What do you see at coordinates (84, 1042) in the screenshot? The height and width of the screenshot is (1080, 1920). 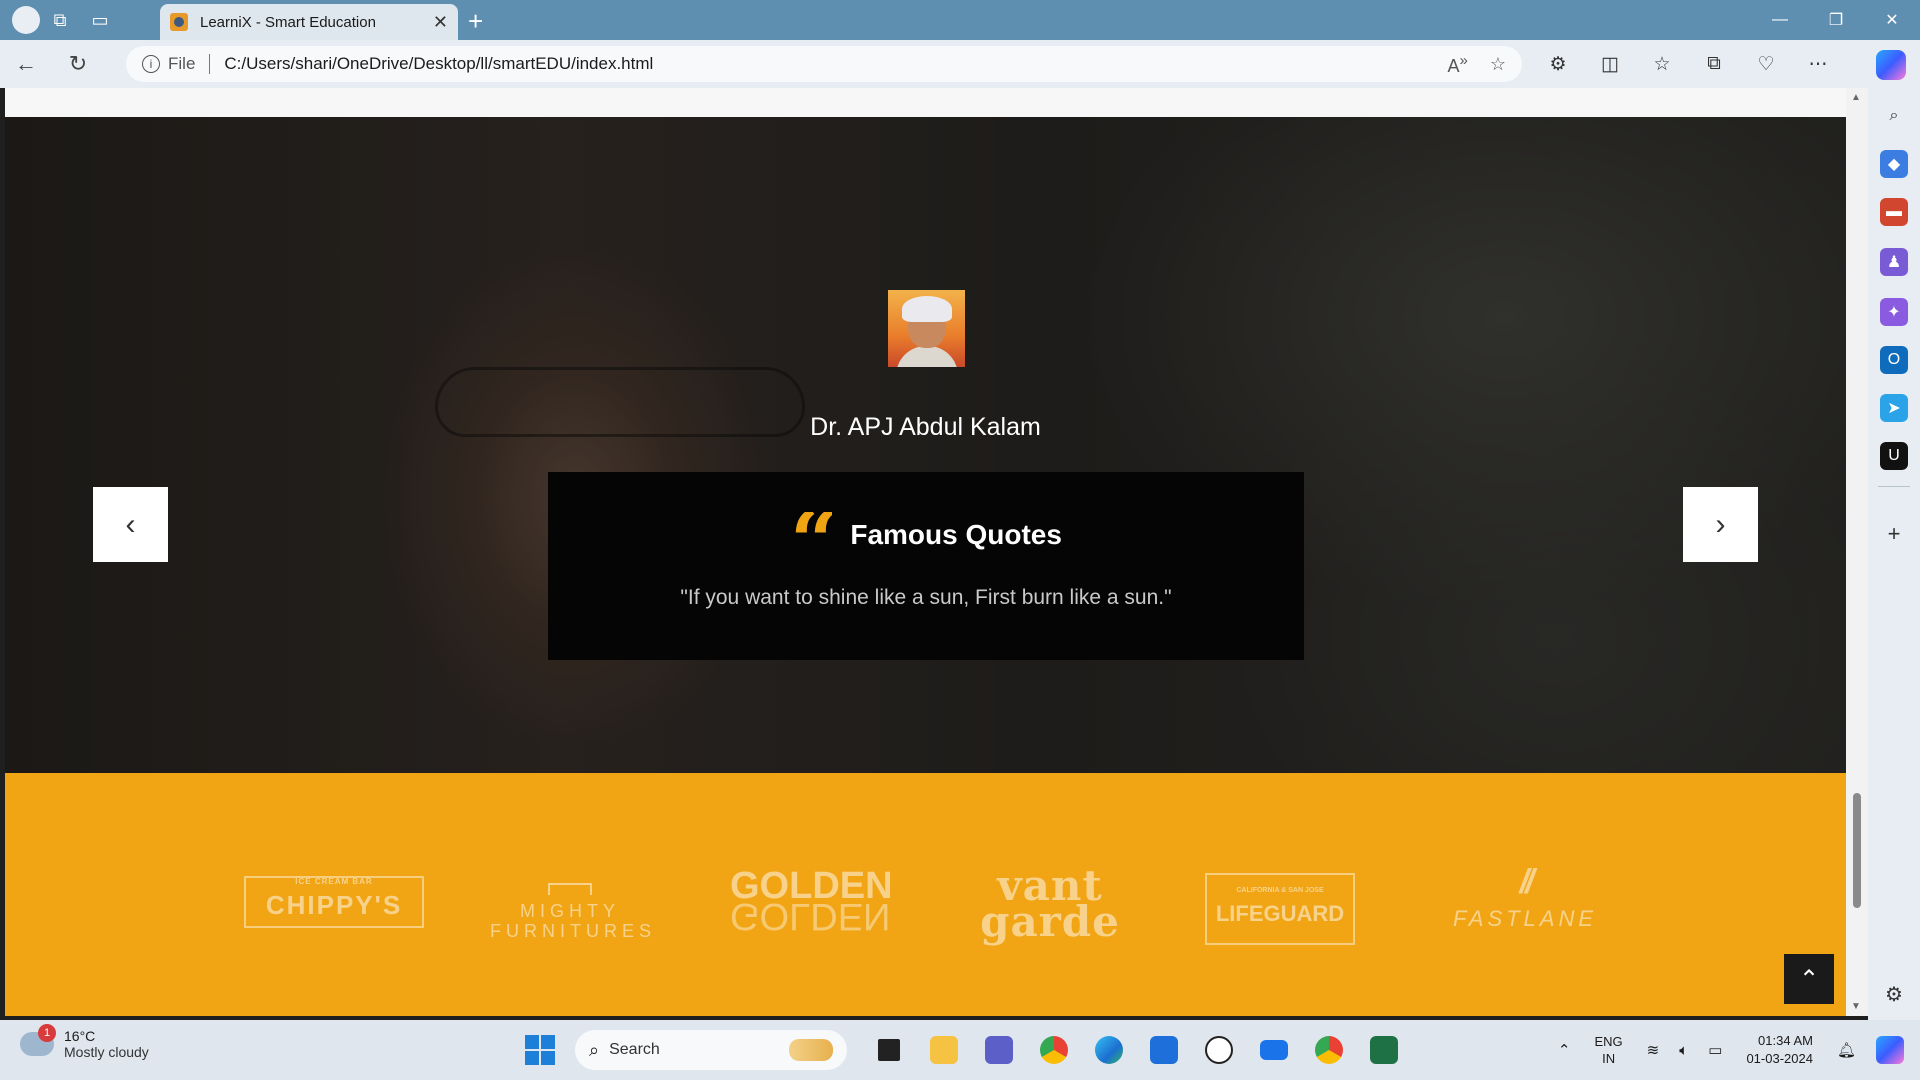 I see `weather-widget: 1 16°C Mostly cloudy` at bounding box center [84, 1042].